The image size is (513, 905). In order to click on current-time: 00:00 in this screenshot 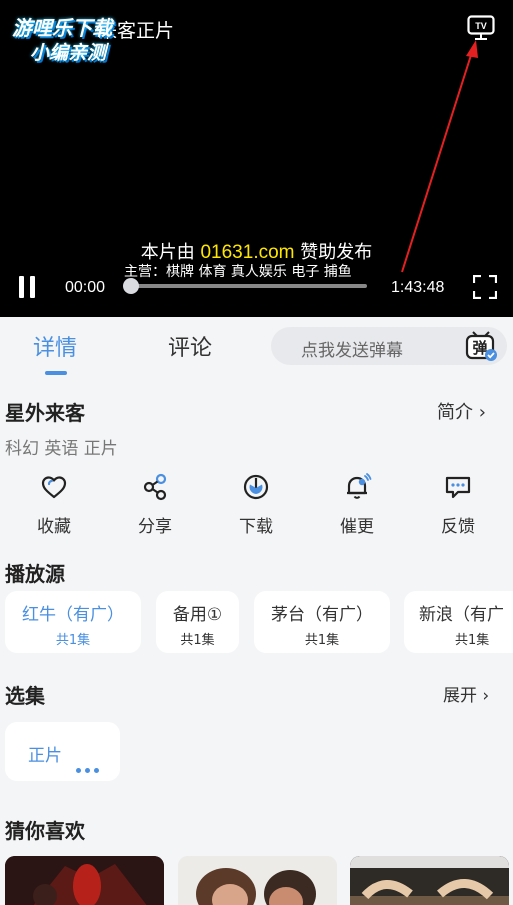, I will do `click(85, 287)`.